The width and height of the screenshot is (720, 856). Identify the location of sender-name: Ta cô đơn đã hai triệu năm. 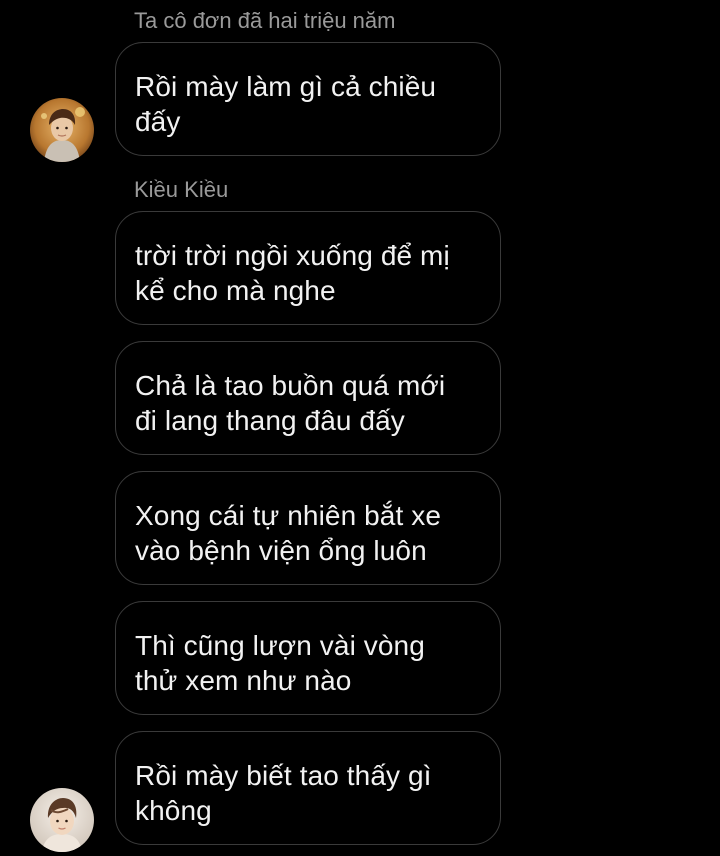
(265, 20).